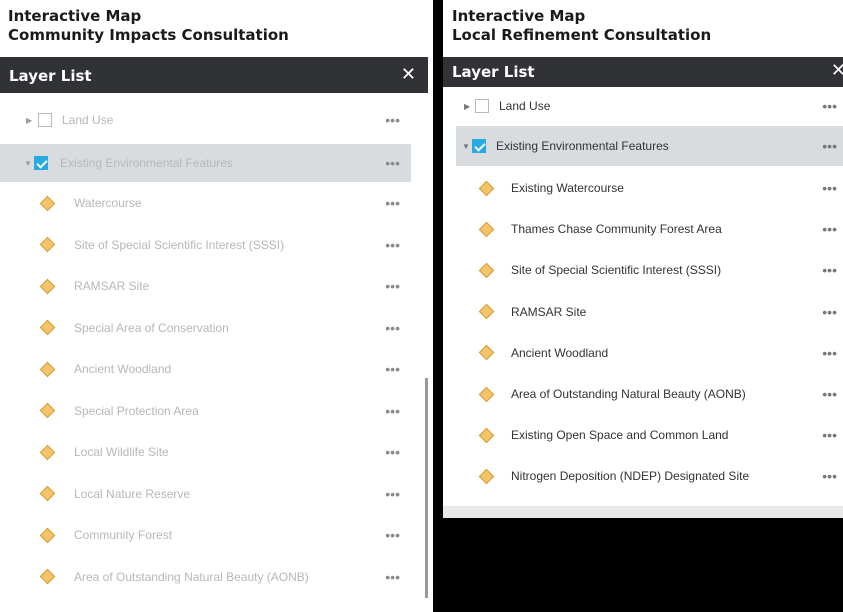 The width and height of the screenshot is (843, 612). I want to click on group-label: Existing Environmental Features, so click(582, 146).